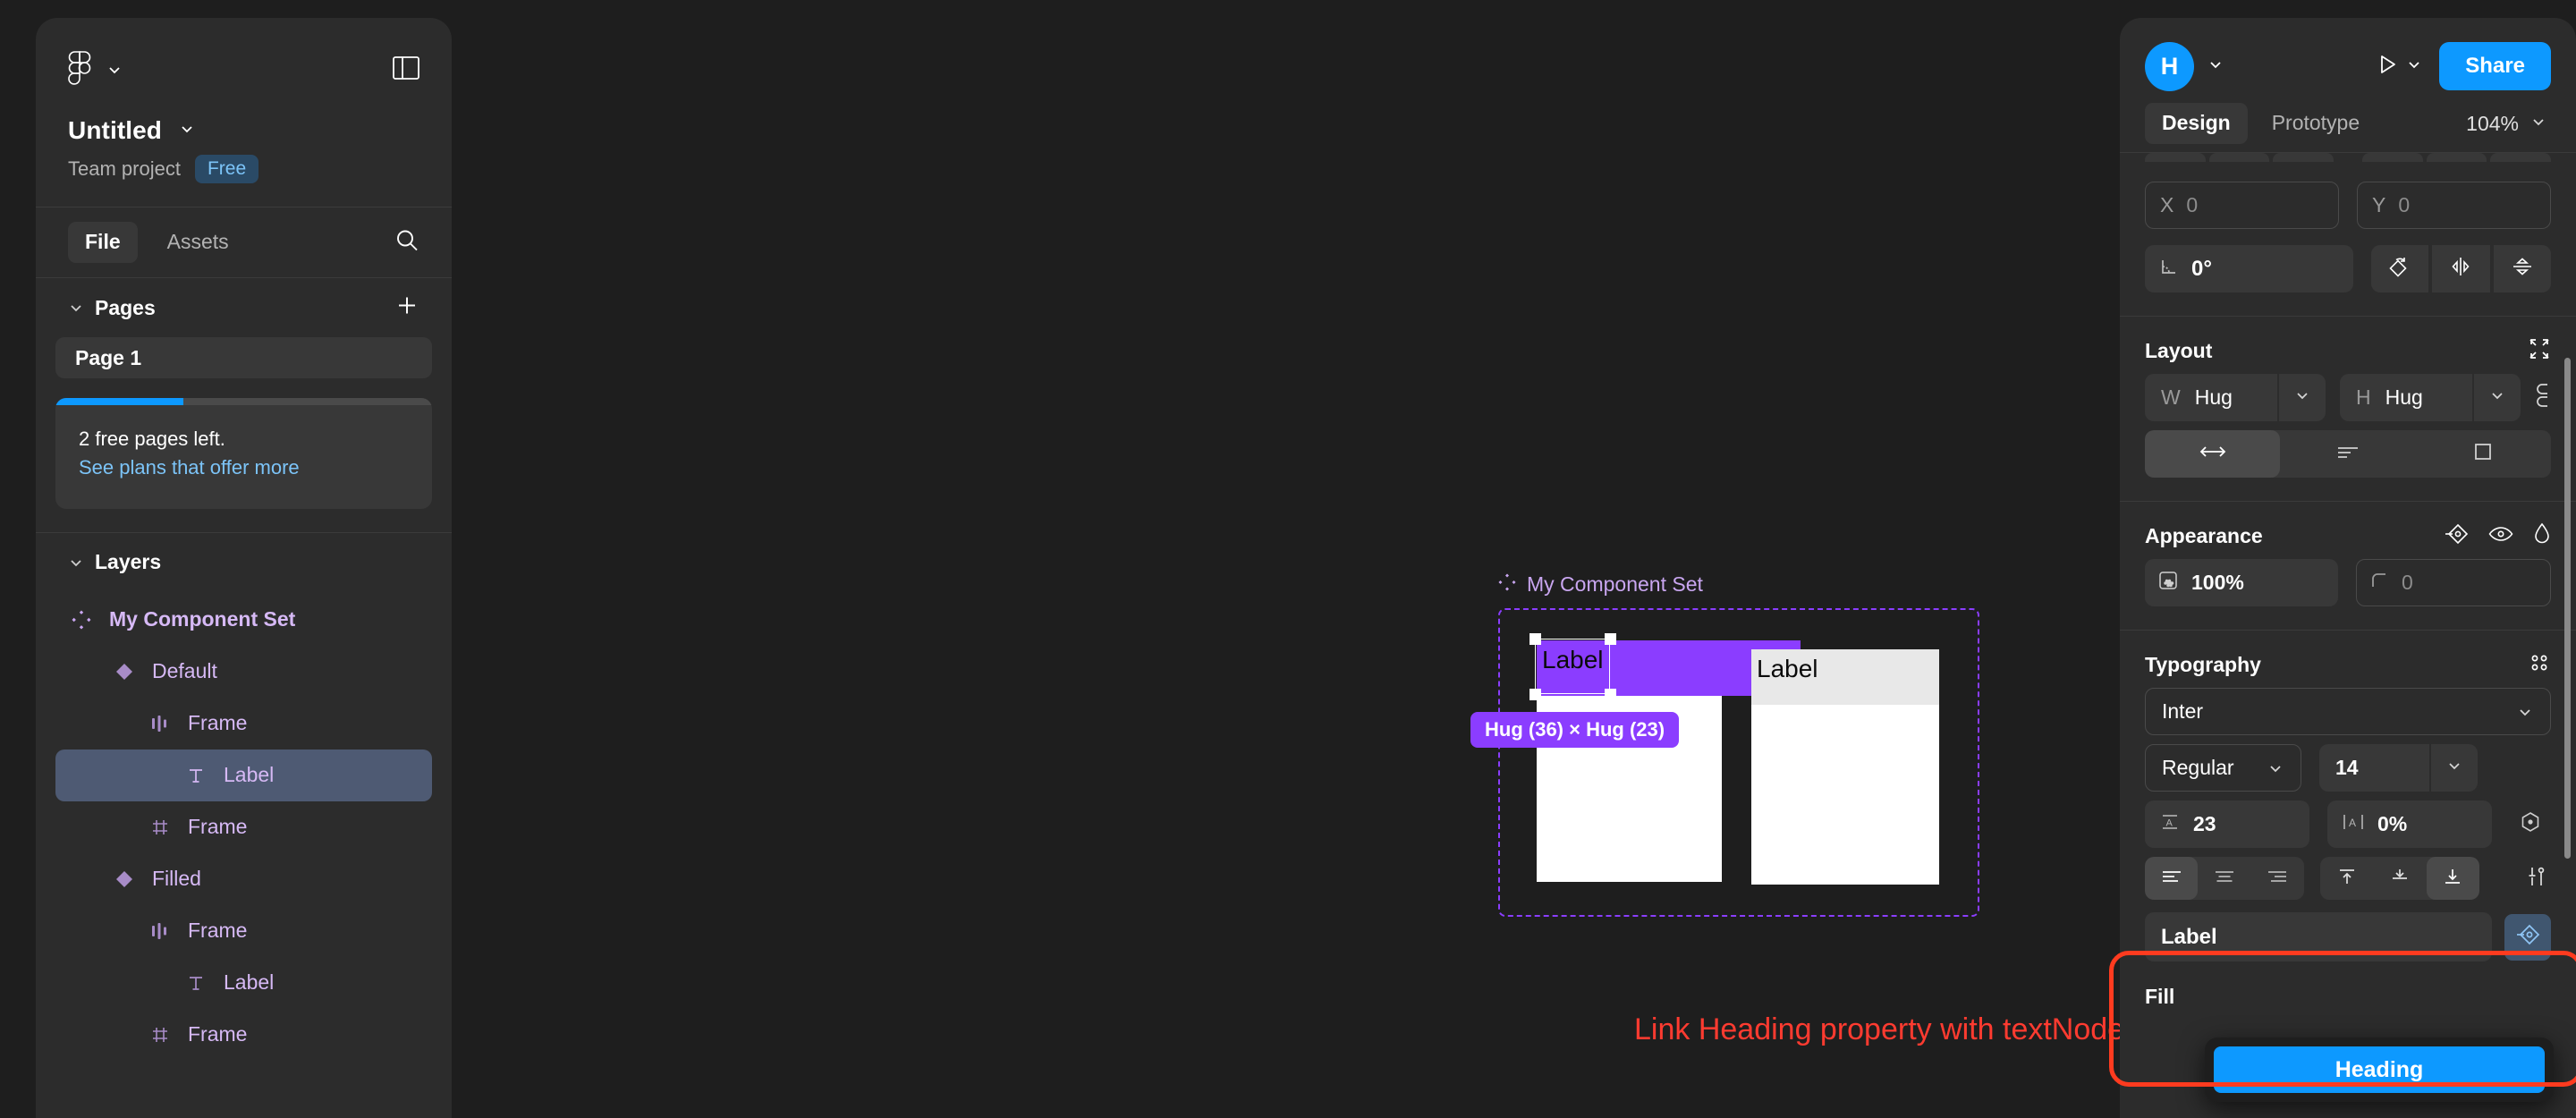  Describe the element at coordinates (2530, 824) in the screenshot. I see `type-detail-button` at that location.